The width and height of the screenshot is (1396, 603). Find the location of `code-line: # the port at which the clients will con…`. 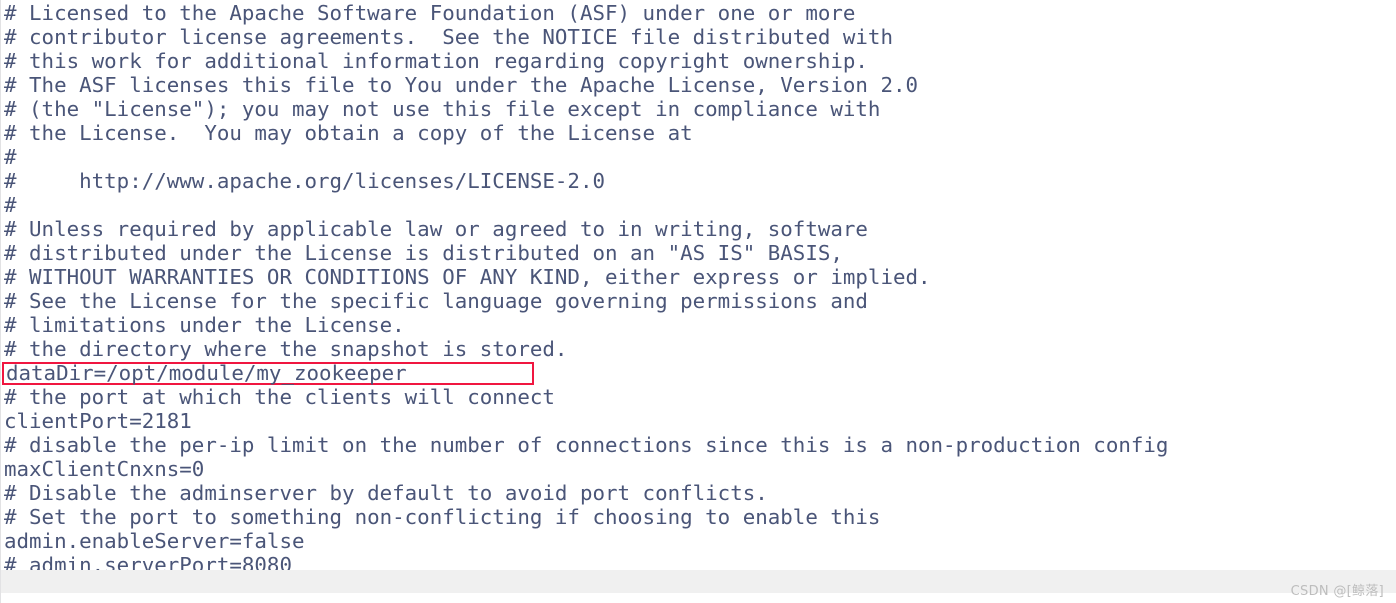

code-line: # the port at which the clients will con… is located at coordinates (698, 397).